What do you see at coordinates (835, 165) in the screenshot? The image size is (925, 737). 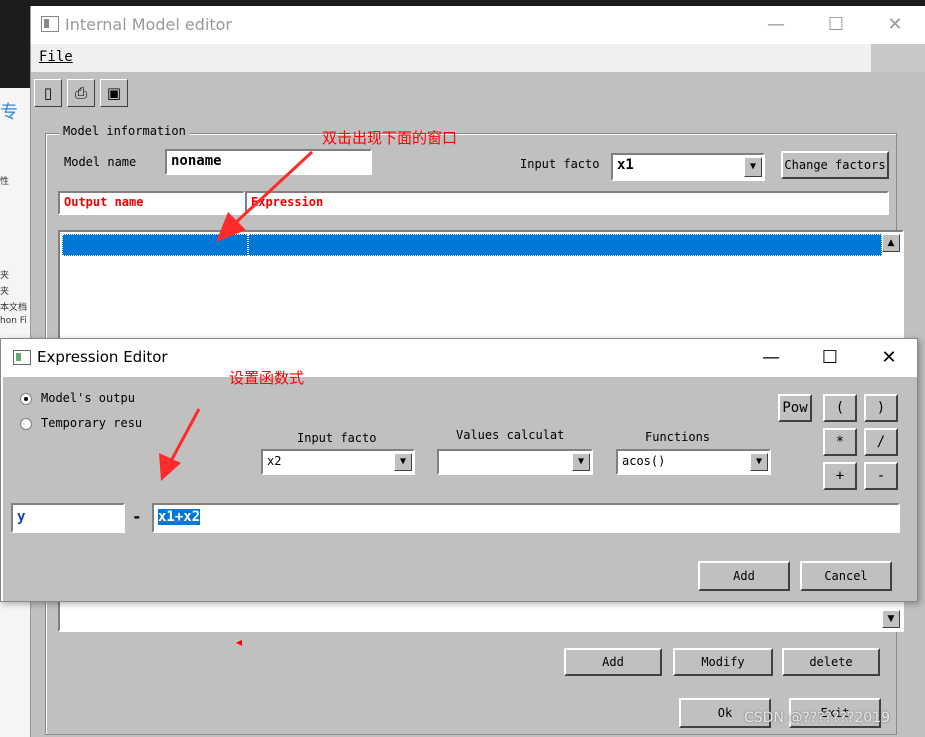 I see `change-factors-button: Change factors` at bounding box center [835, 165].